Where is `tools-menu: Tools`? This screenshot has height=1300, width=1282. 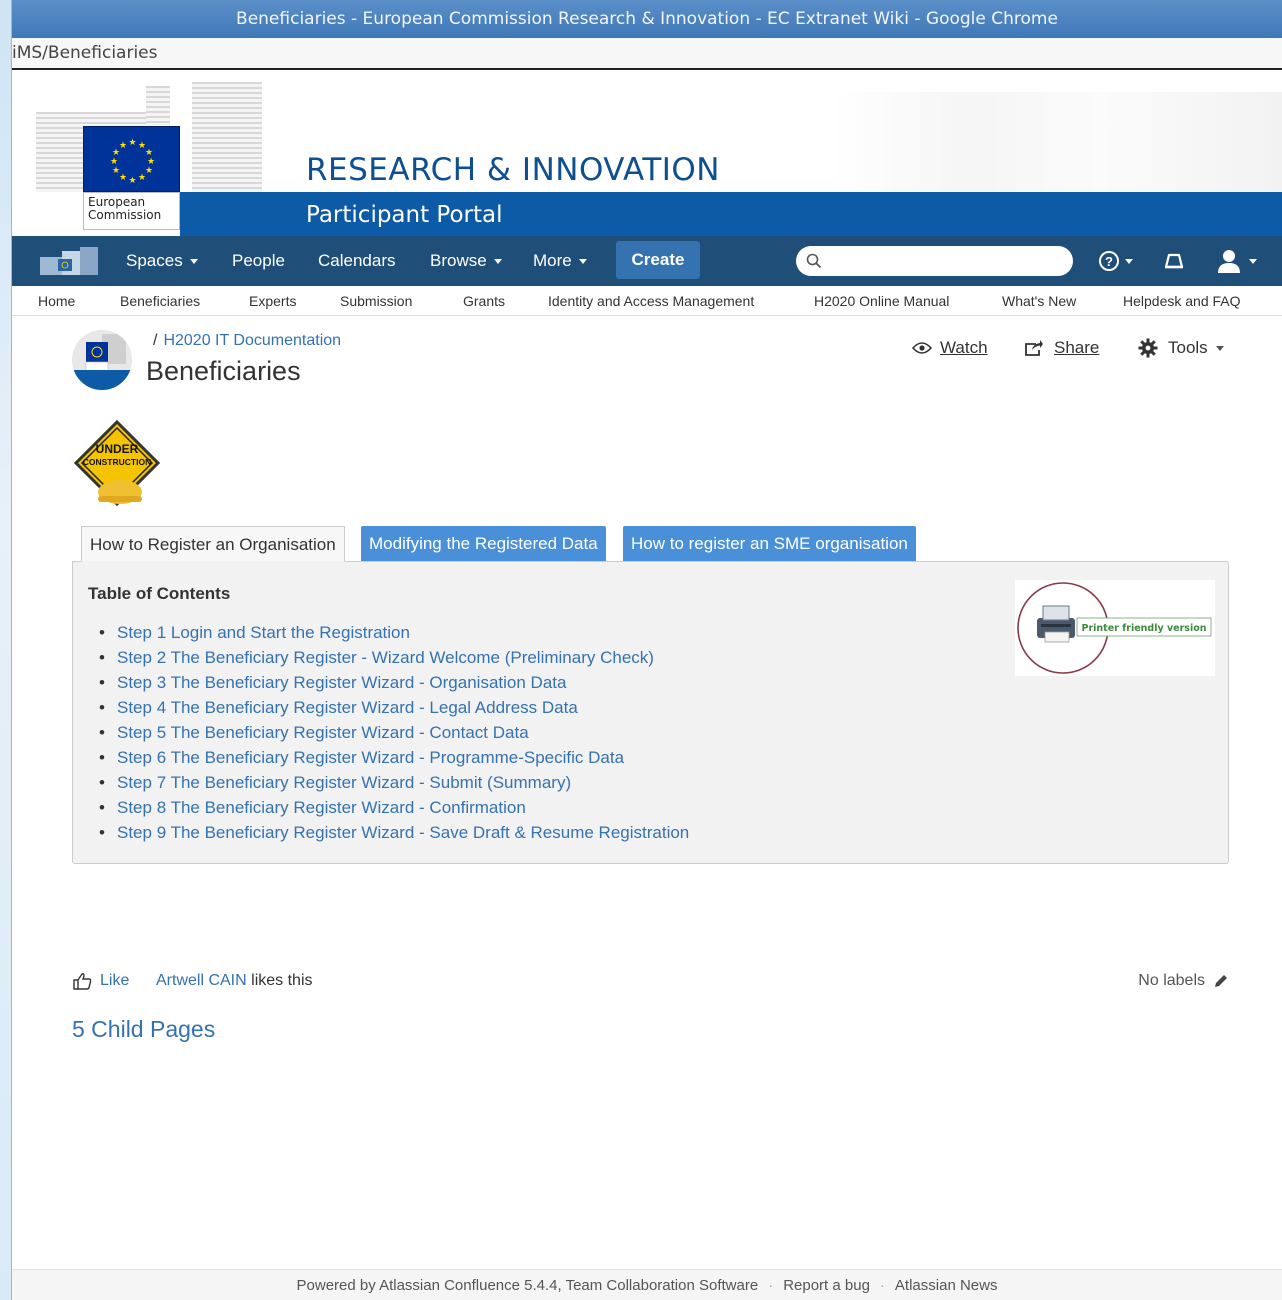 tools-menu: Tools is located at coordinates (1181, 348).